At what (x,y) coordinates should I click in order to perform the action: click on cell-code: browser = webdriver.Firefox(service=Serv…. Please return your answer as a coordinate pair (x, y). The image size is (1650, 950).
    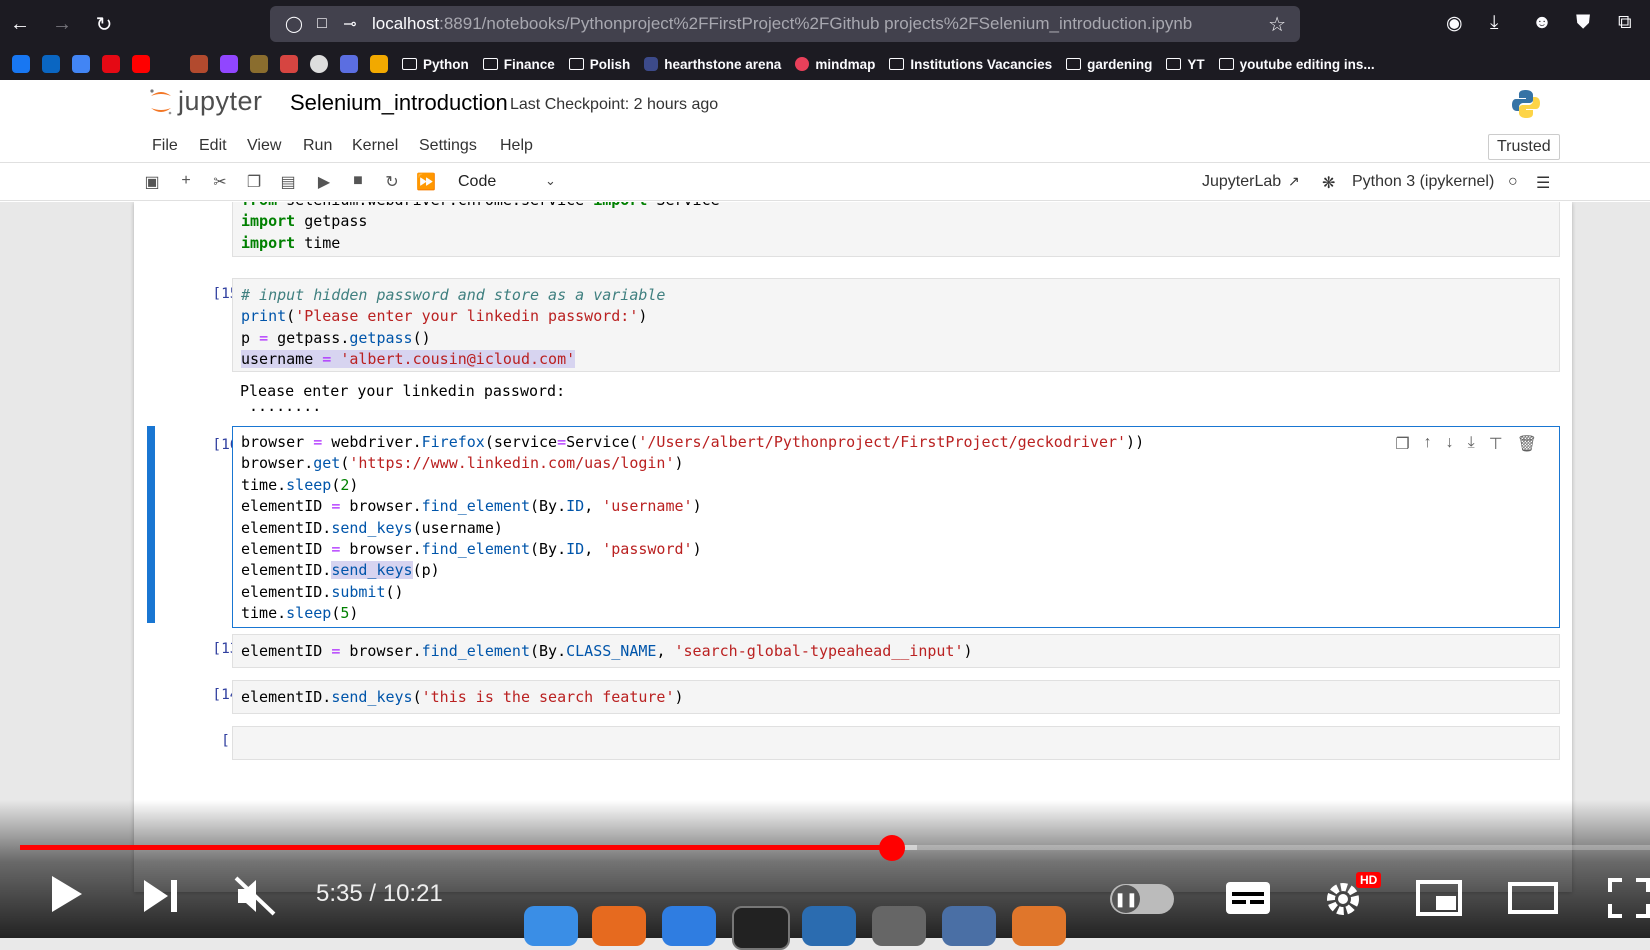
    Looking at the image, I should click on (693, 528).